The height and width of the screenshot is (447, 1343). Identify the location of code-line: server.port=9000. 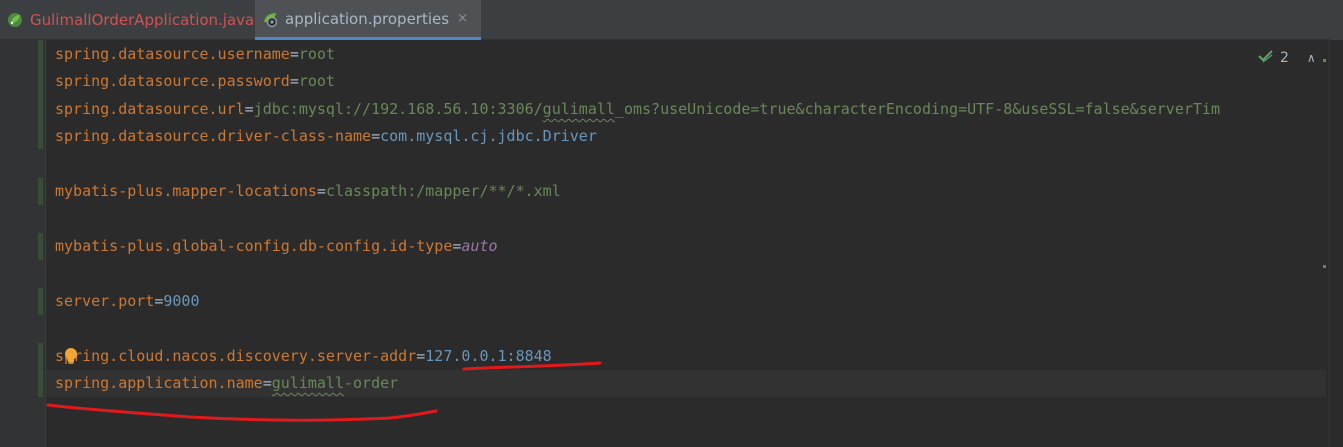
(127, 301).